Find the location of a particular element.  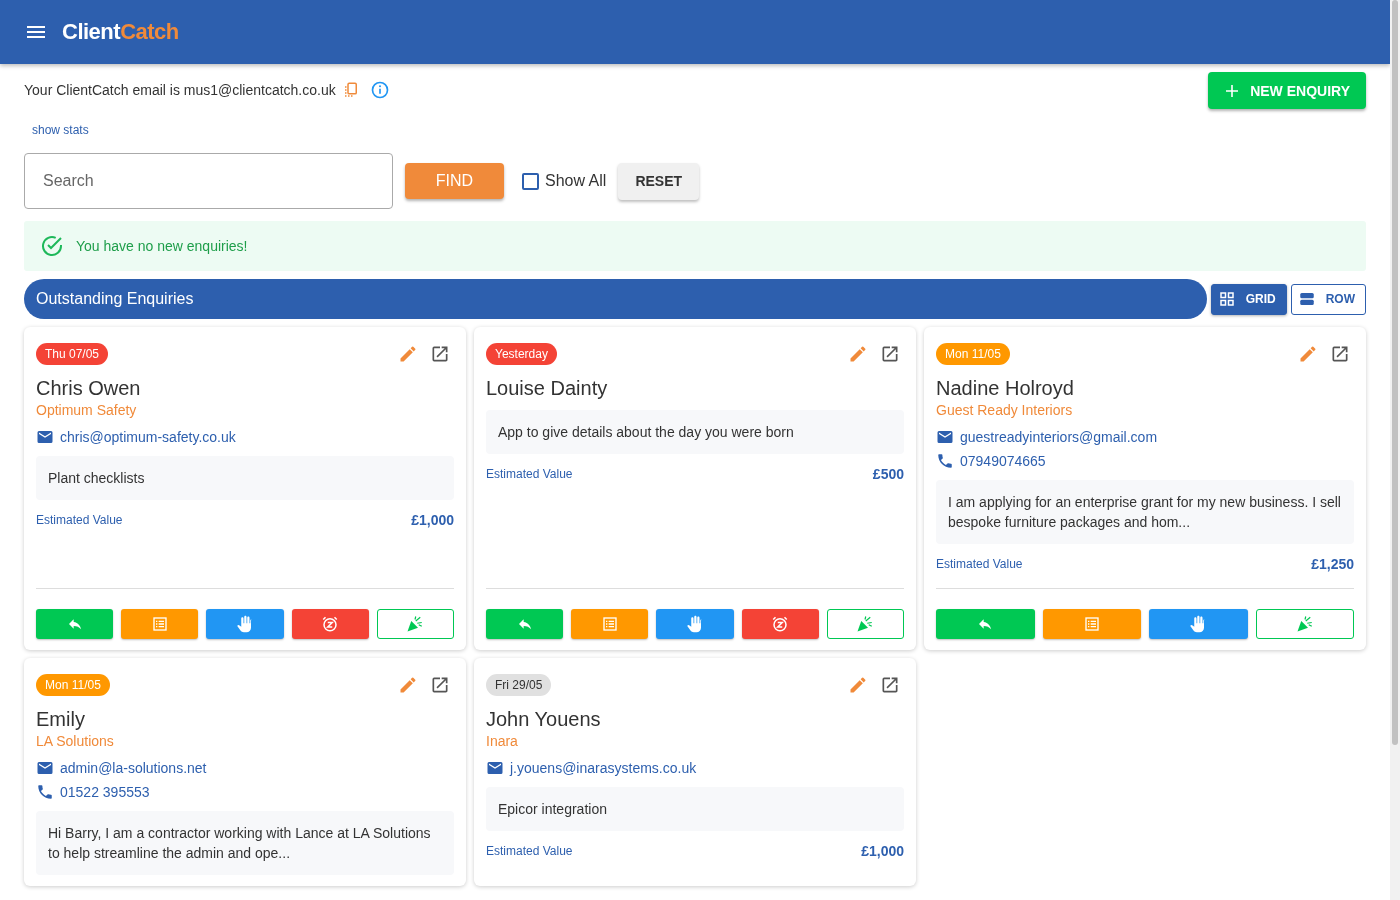

phone-link: 07949074665 is located at coordinates (1003, 461).